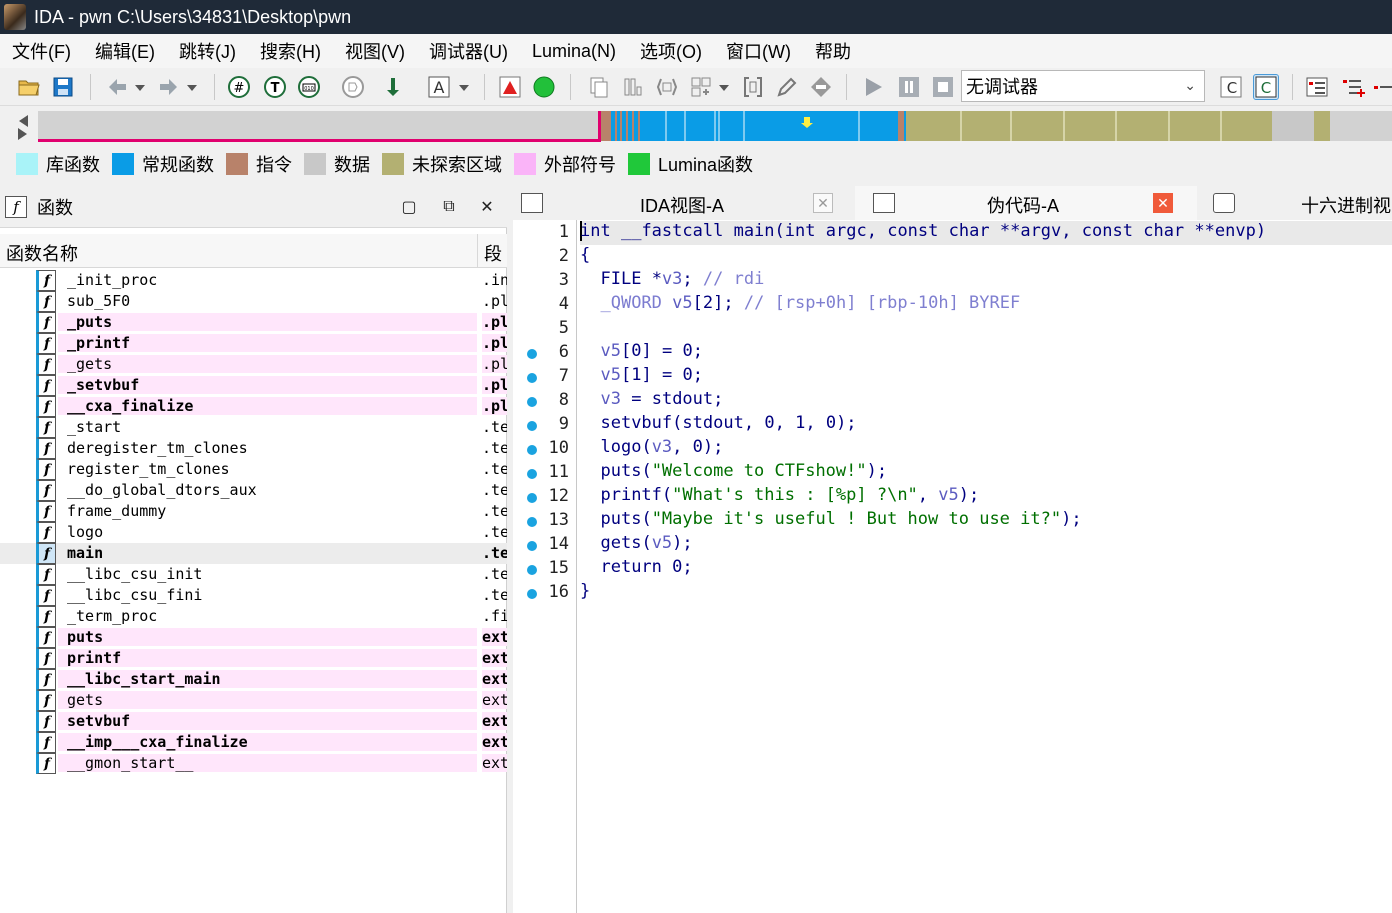 Image resolution: width=1392 pixels, height=913 pixels. I want to click on function-row: f _init_proc .init, so click(253, 280).